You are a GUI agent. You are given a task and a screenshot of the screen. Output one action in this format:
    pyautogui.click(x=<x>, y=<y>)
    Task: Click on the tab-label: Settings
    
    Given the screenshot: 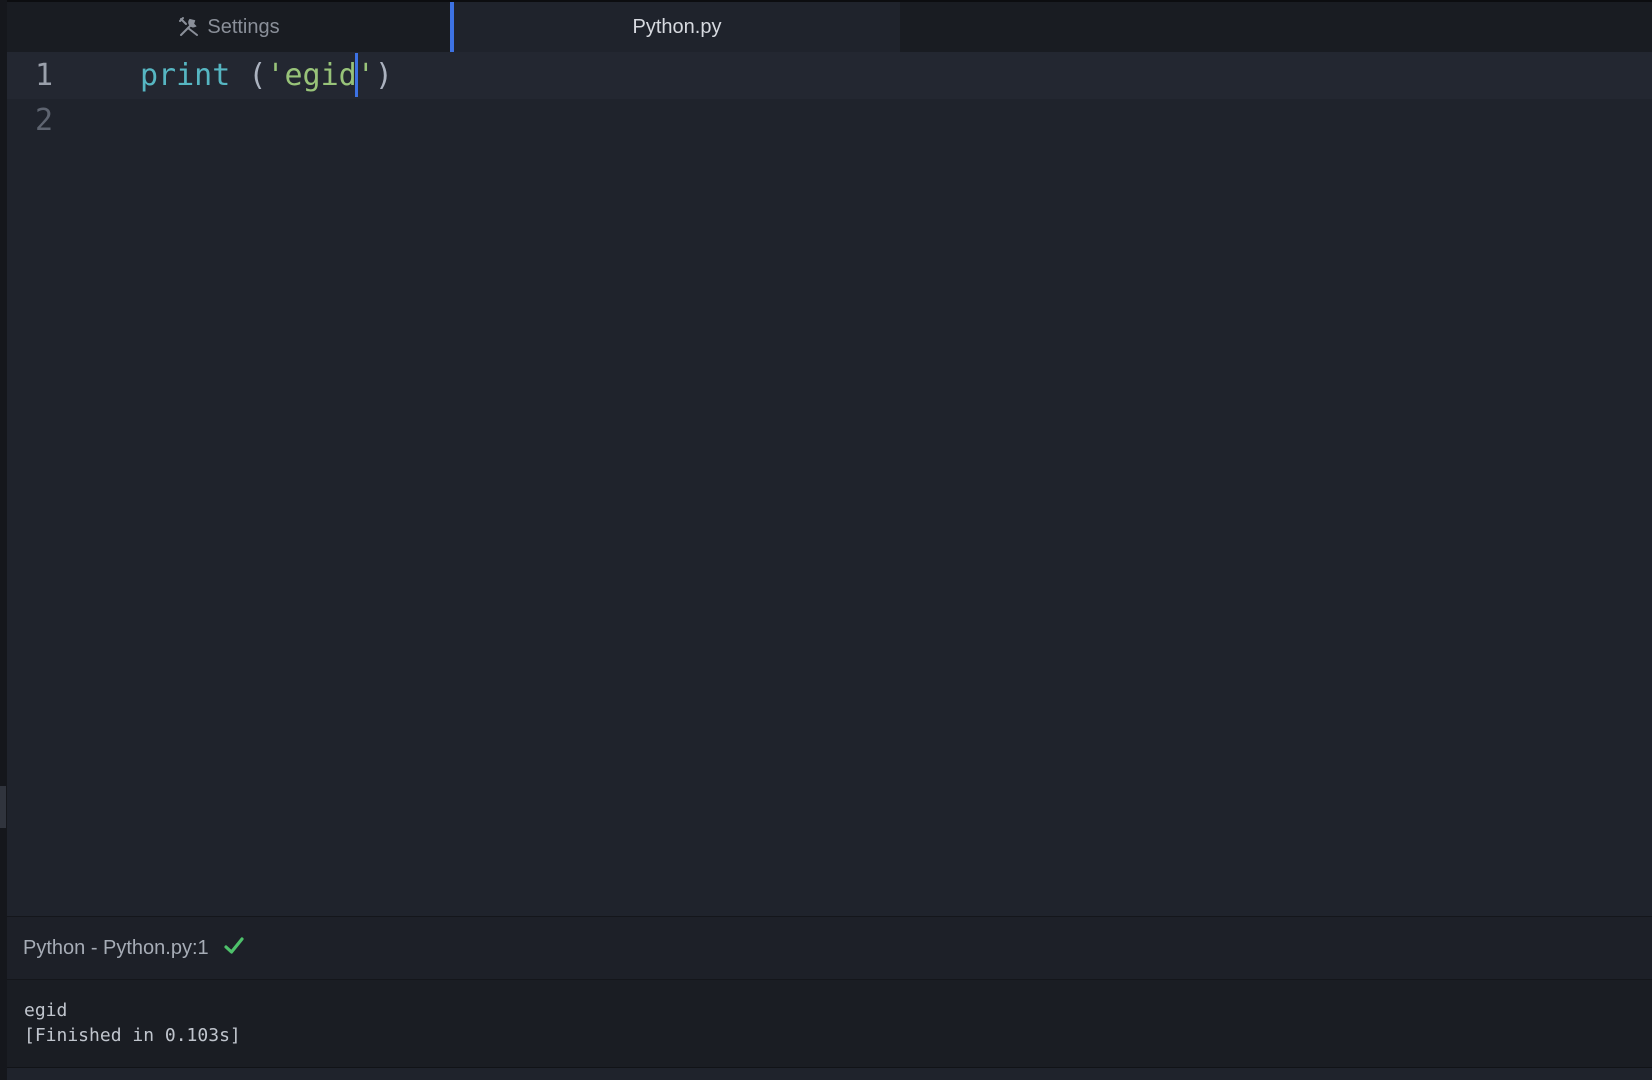 What is the action you would take?
    pyautogui.click(x=243, y=26)
    